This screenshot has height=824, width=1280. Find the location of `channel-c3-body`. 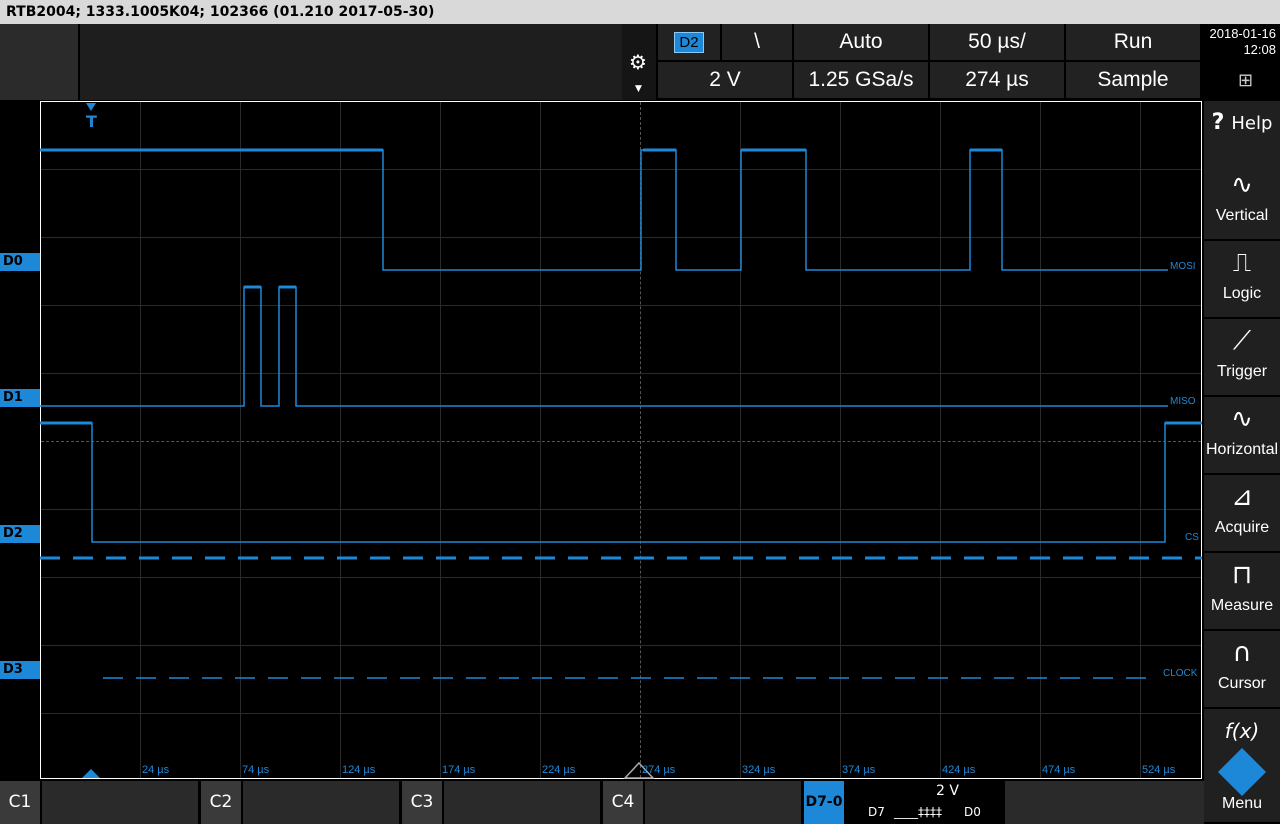

channel-c3-body is located at coordinates (522, 802).